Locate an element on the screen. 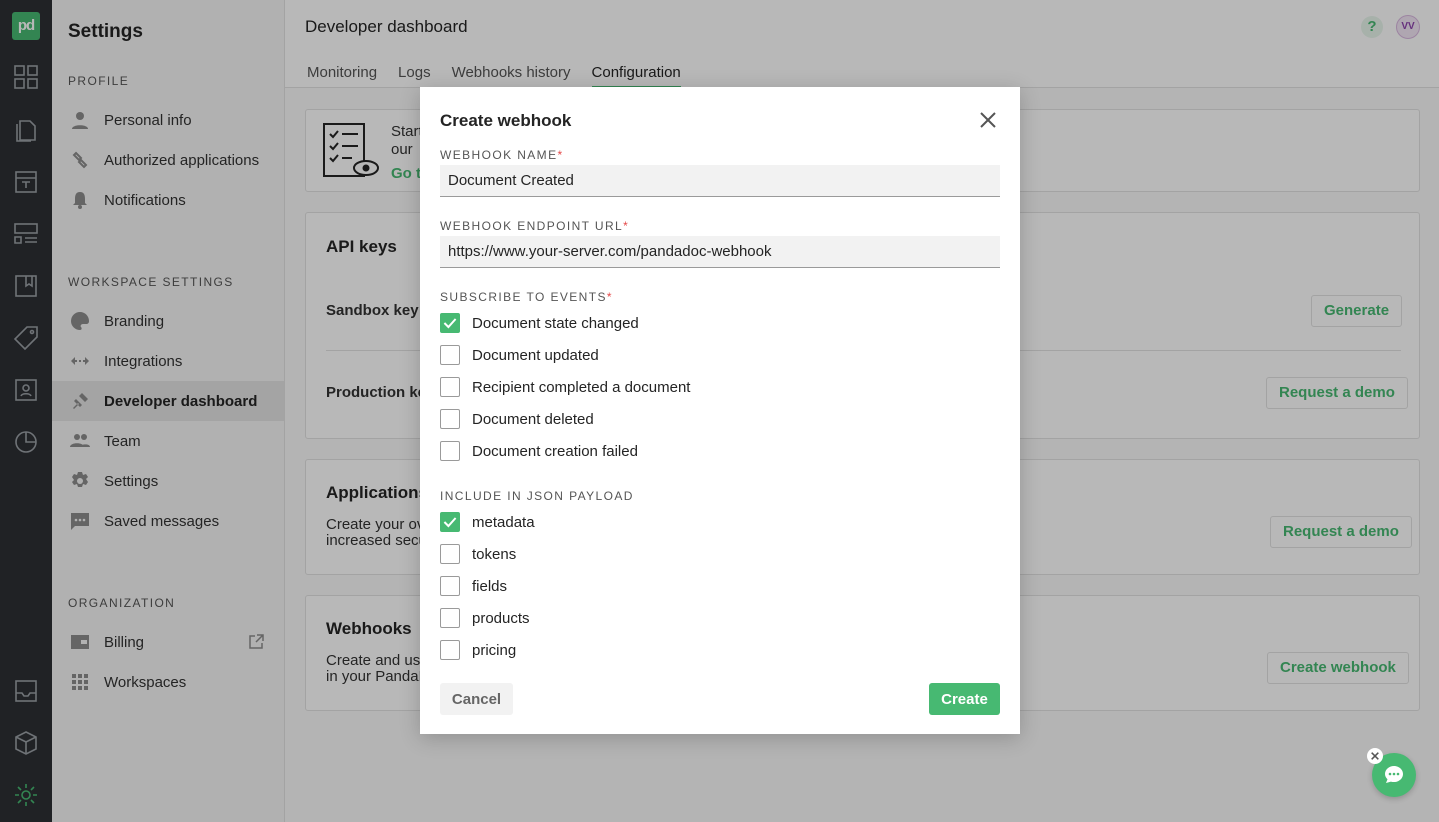 The image size is (1439, 822). webhook-url-label: WEBHOOK ENDPOINT URL* is located at coordinates (534, 226).